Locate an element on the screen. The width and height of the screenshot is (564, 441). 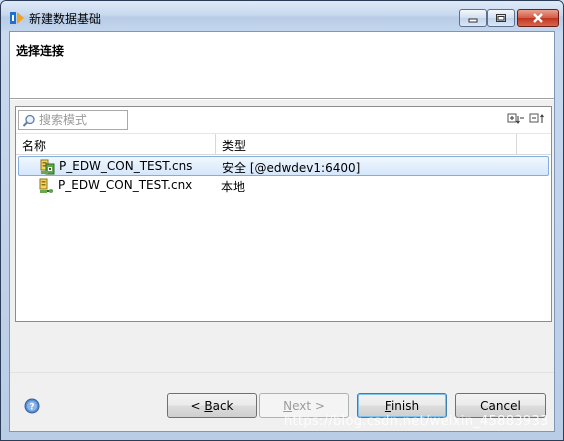
back-button-mnemonic: B is located at coordinates (208, 405).